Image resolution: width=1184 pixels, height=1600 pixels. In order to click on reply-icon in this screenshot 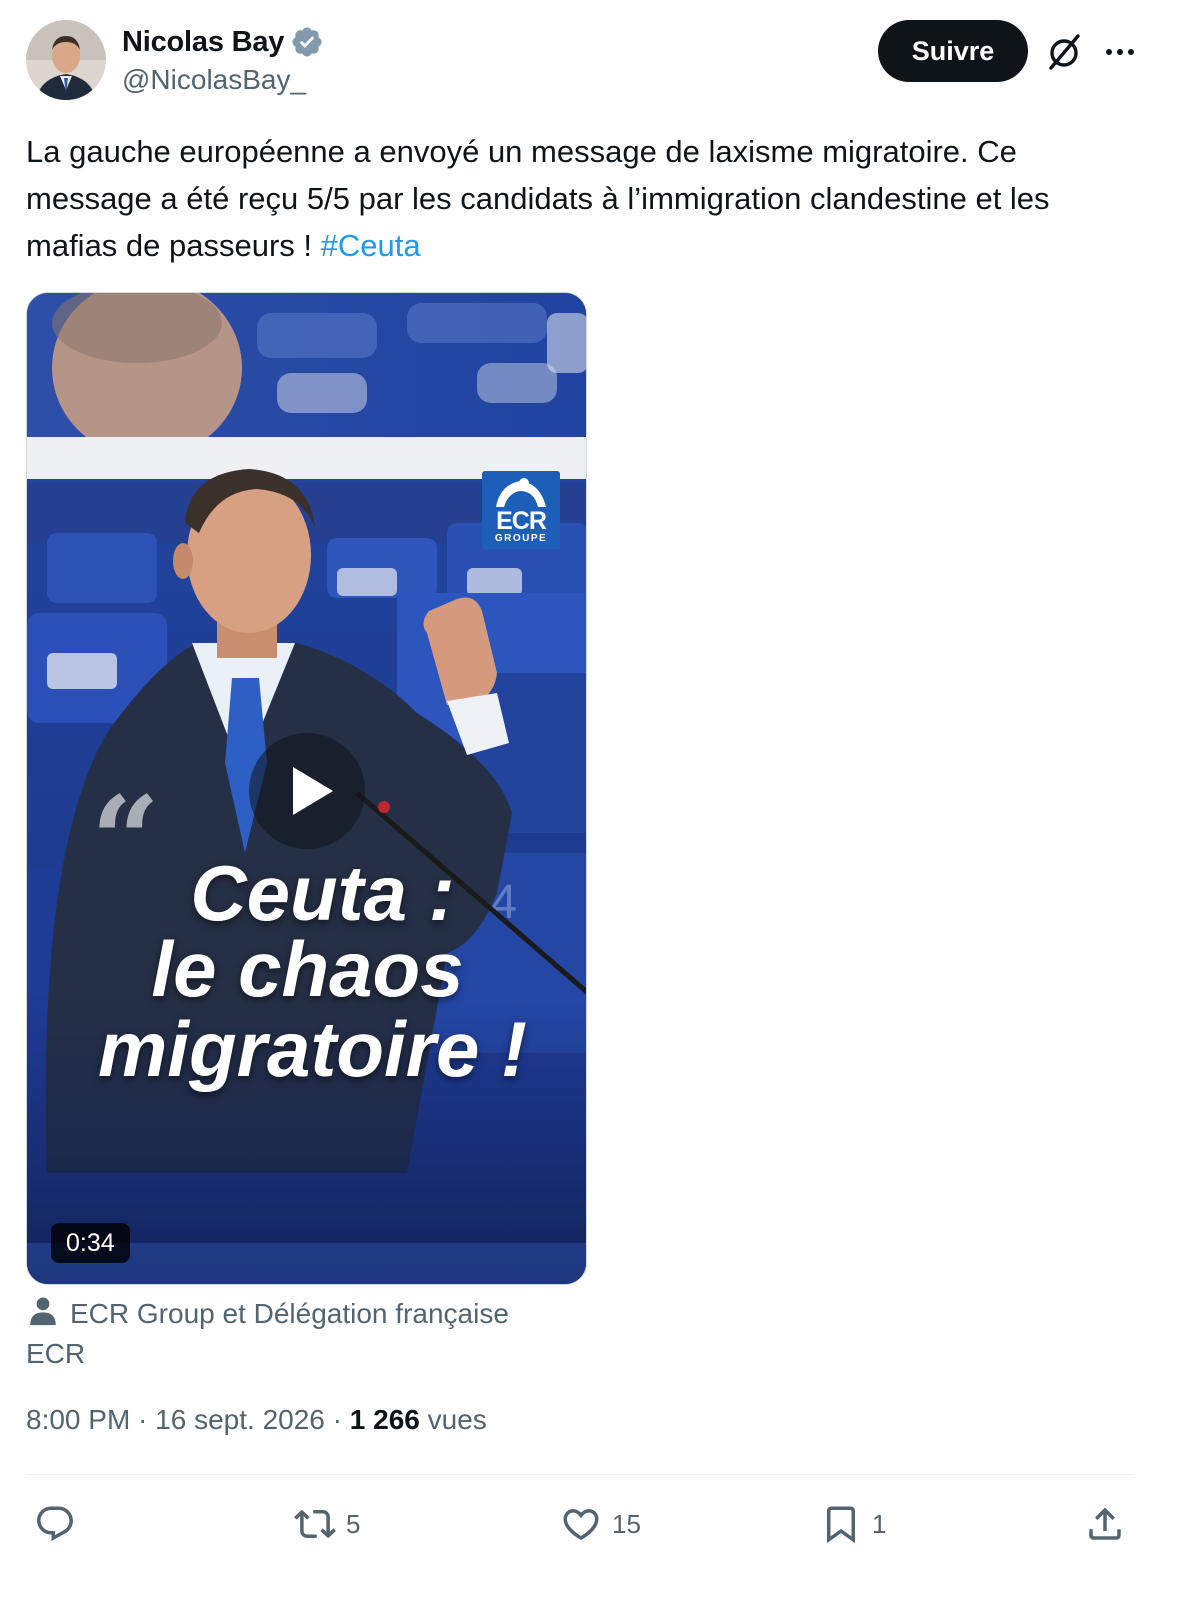, I will do `click(55, 1523)`.